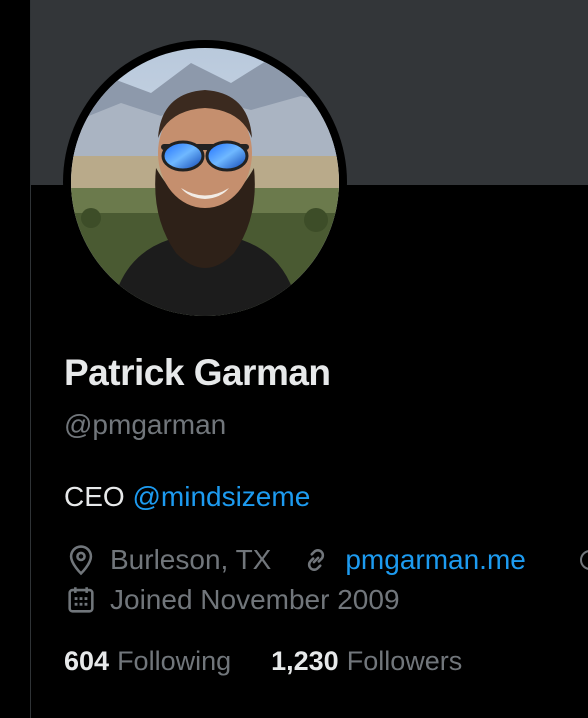 This screenshot has width=588, height=718. What do you see at coordinates (404, 661) in the screenshot?
I see `followers-label: Followers` at bounding box center [404, 661].